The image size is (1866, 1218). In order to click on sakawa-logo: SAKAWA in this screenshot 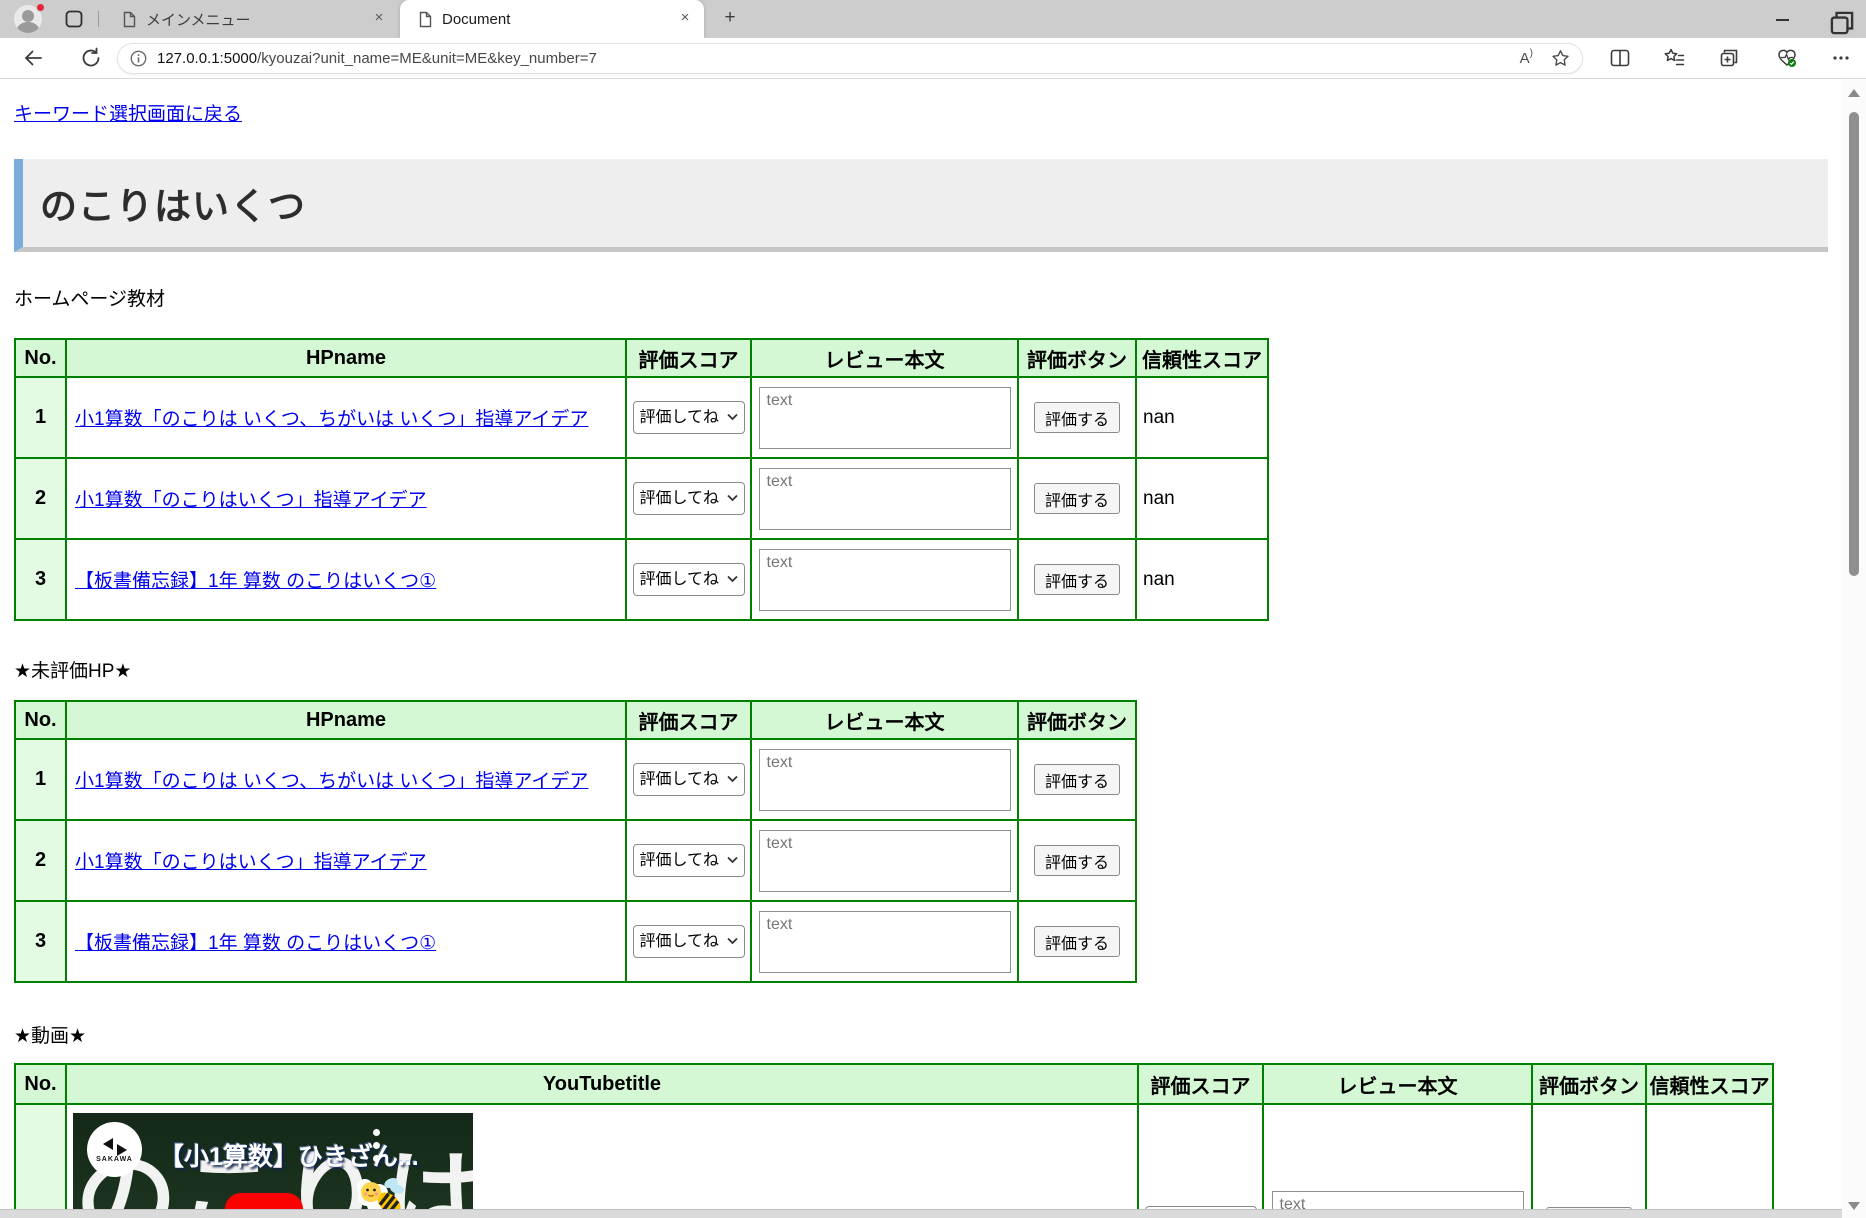, I will do `click(114, 1149)`.